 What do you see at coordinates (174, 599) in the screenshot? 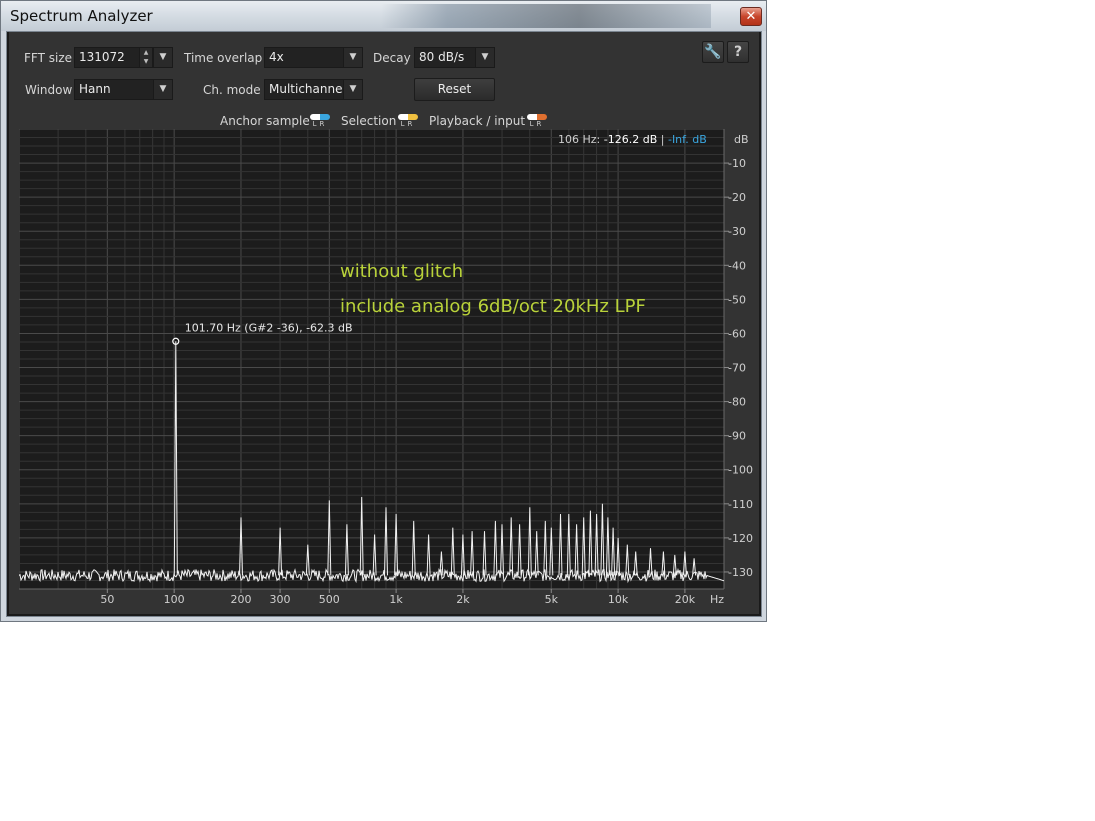
I see `x-tick-label: 100` at bounding box center [174, 599].